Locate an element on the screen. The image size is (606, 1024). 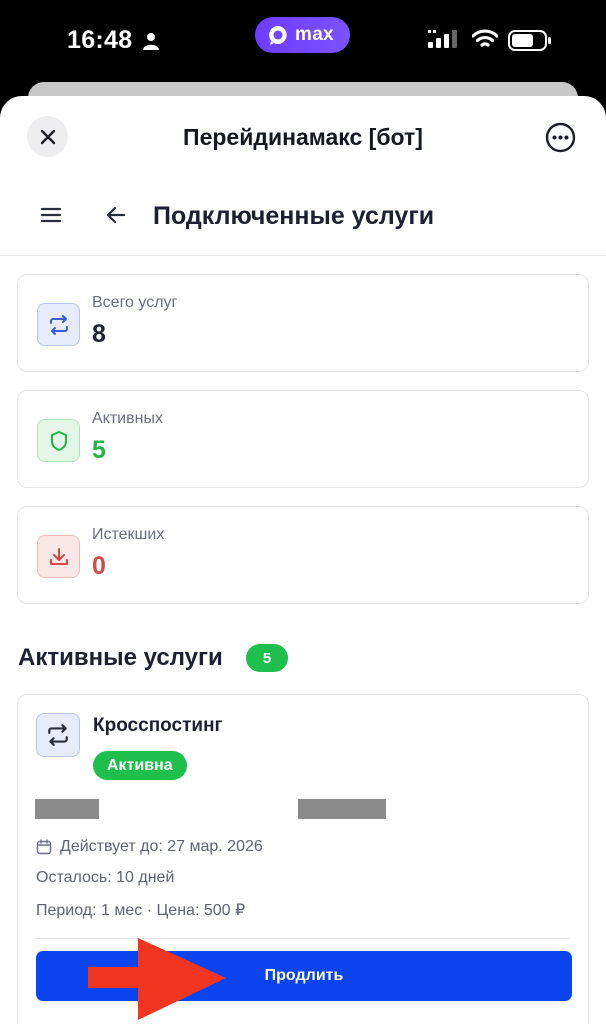
nav-bar: Подключенные услуги is located at coordinates (303, 216).